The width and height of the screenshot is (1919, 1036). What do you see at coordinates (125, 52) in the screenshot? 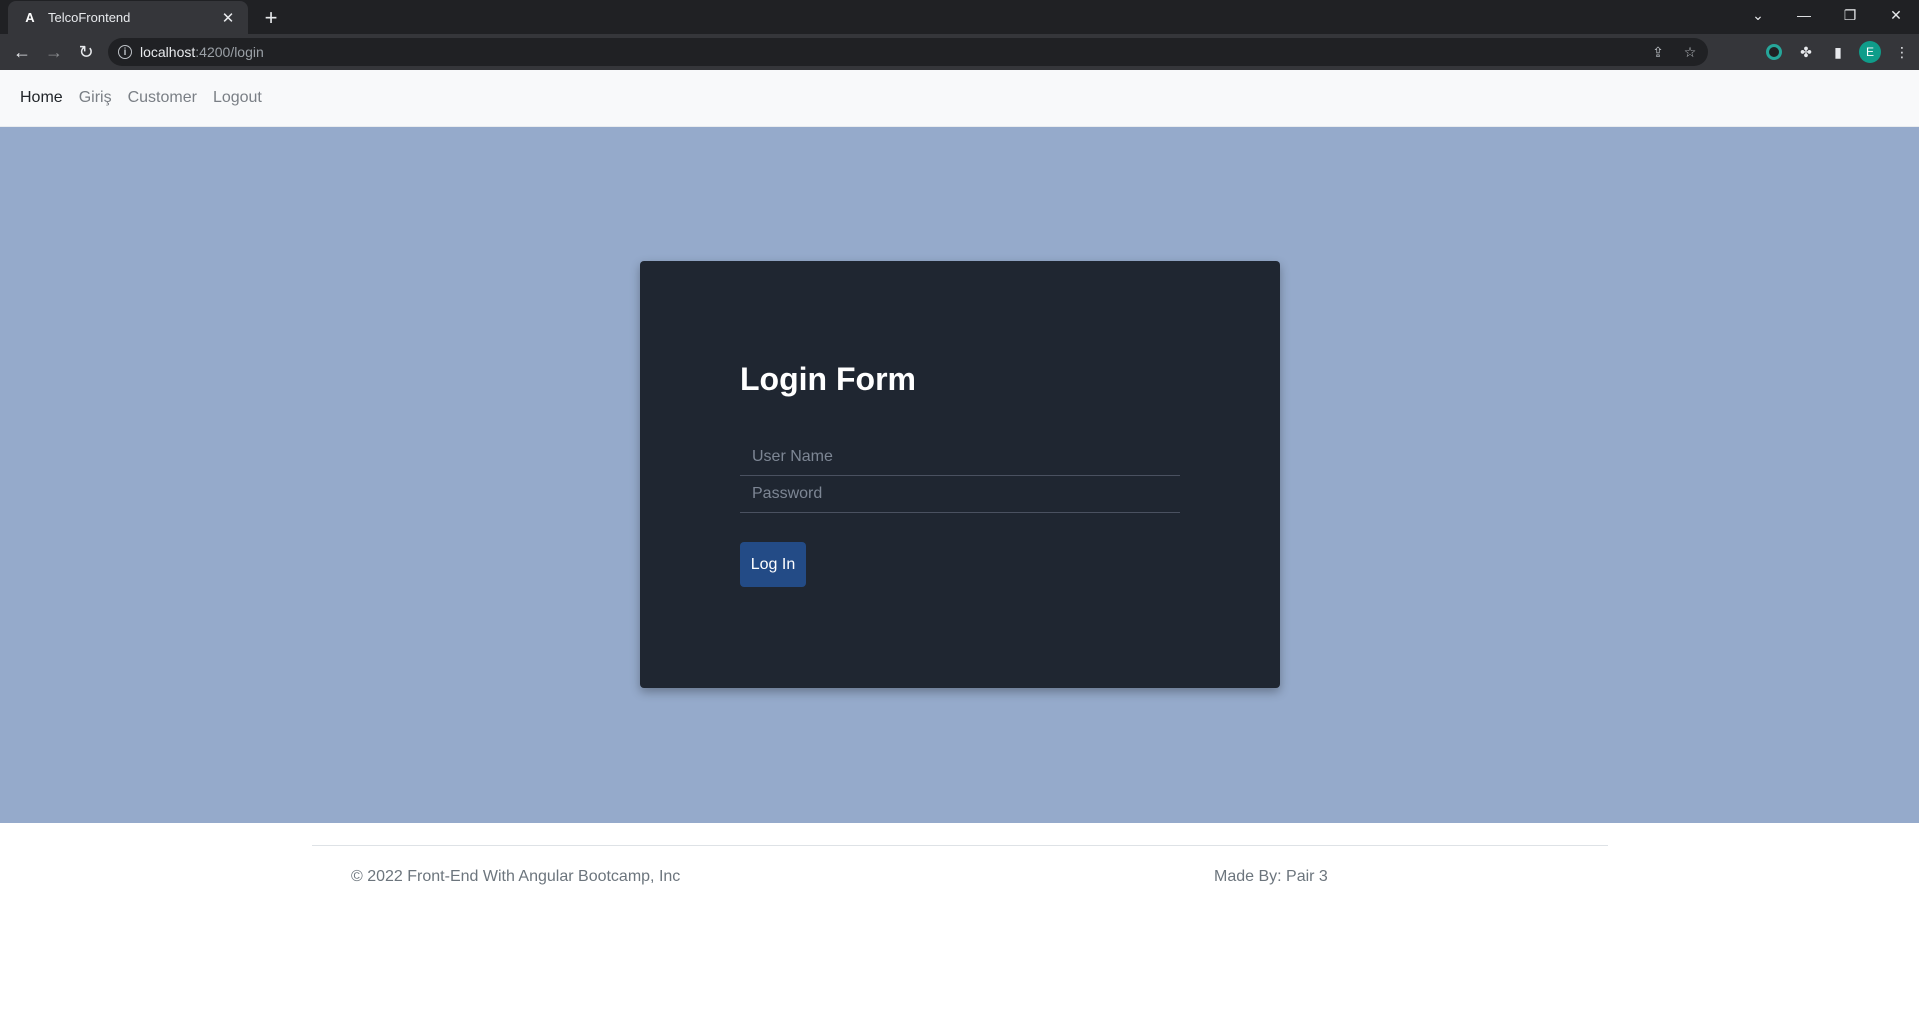
I see `info-icon: i` at bounding box center [125, 52].